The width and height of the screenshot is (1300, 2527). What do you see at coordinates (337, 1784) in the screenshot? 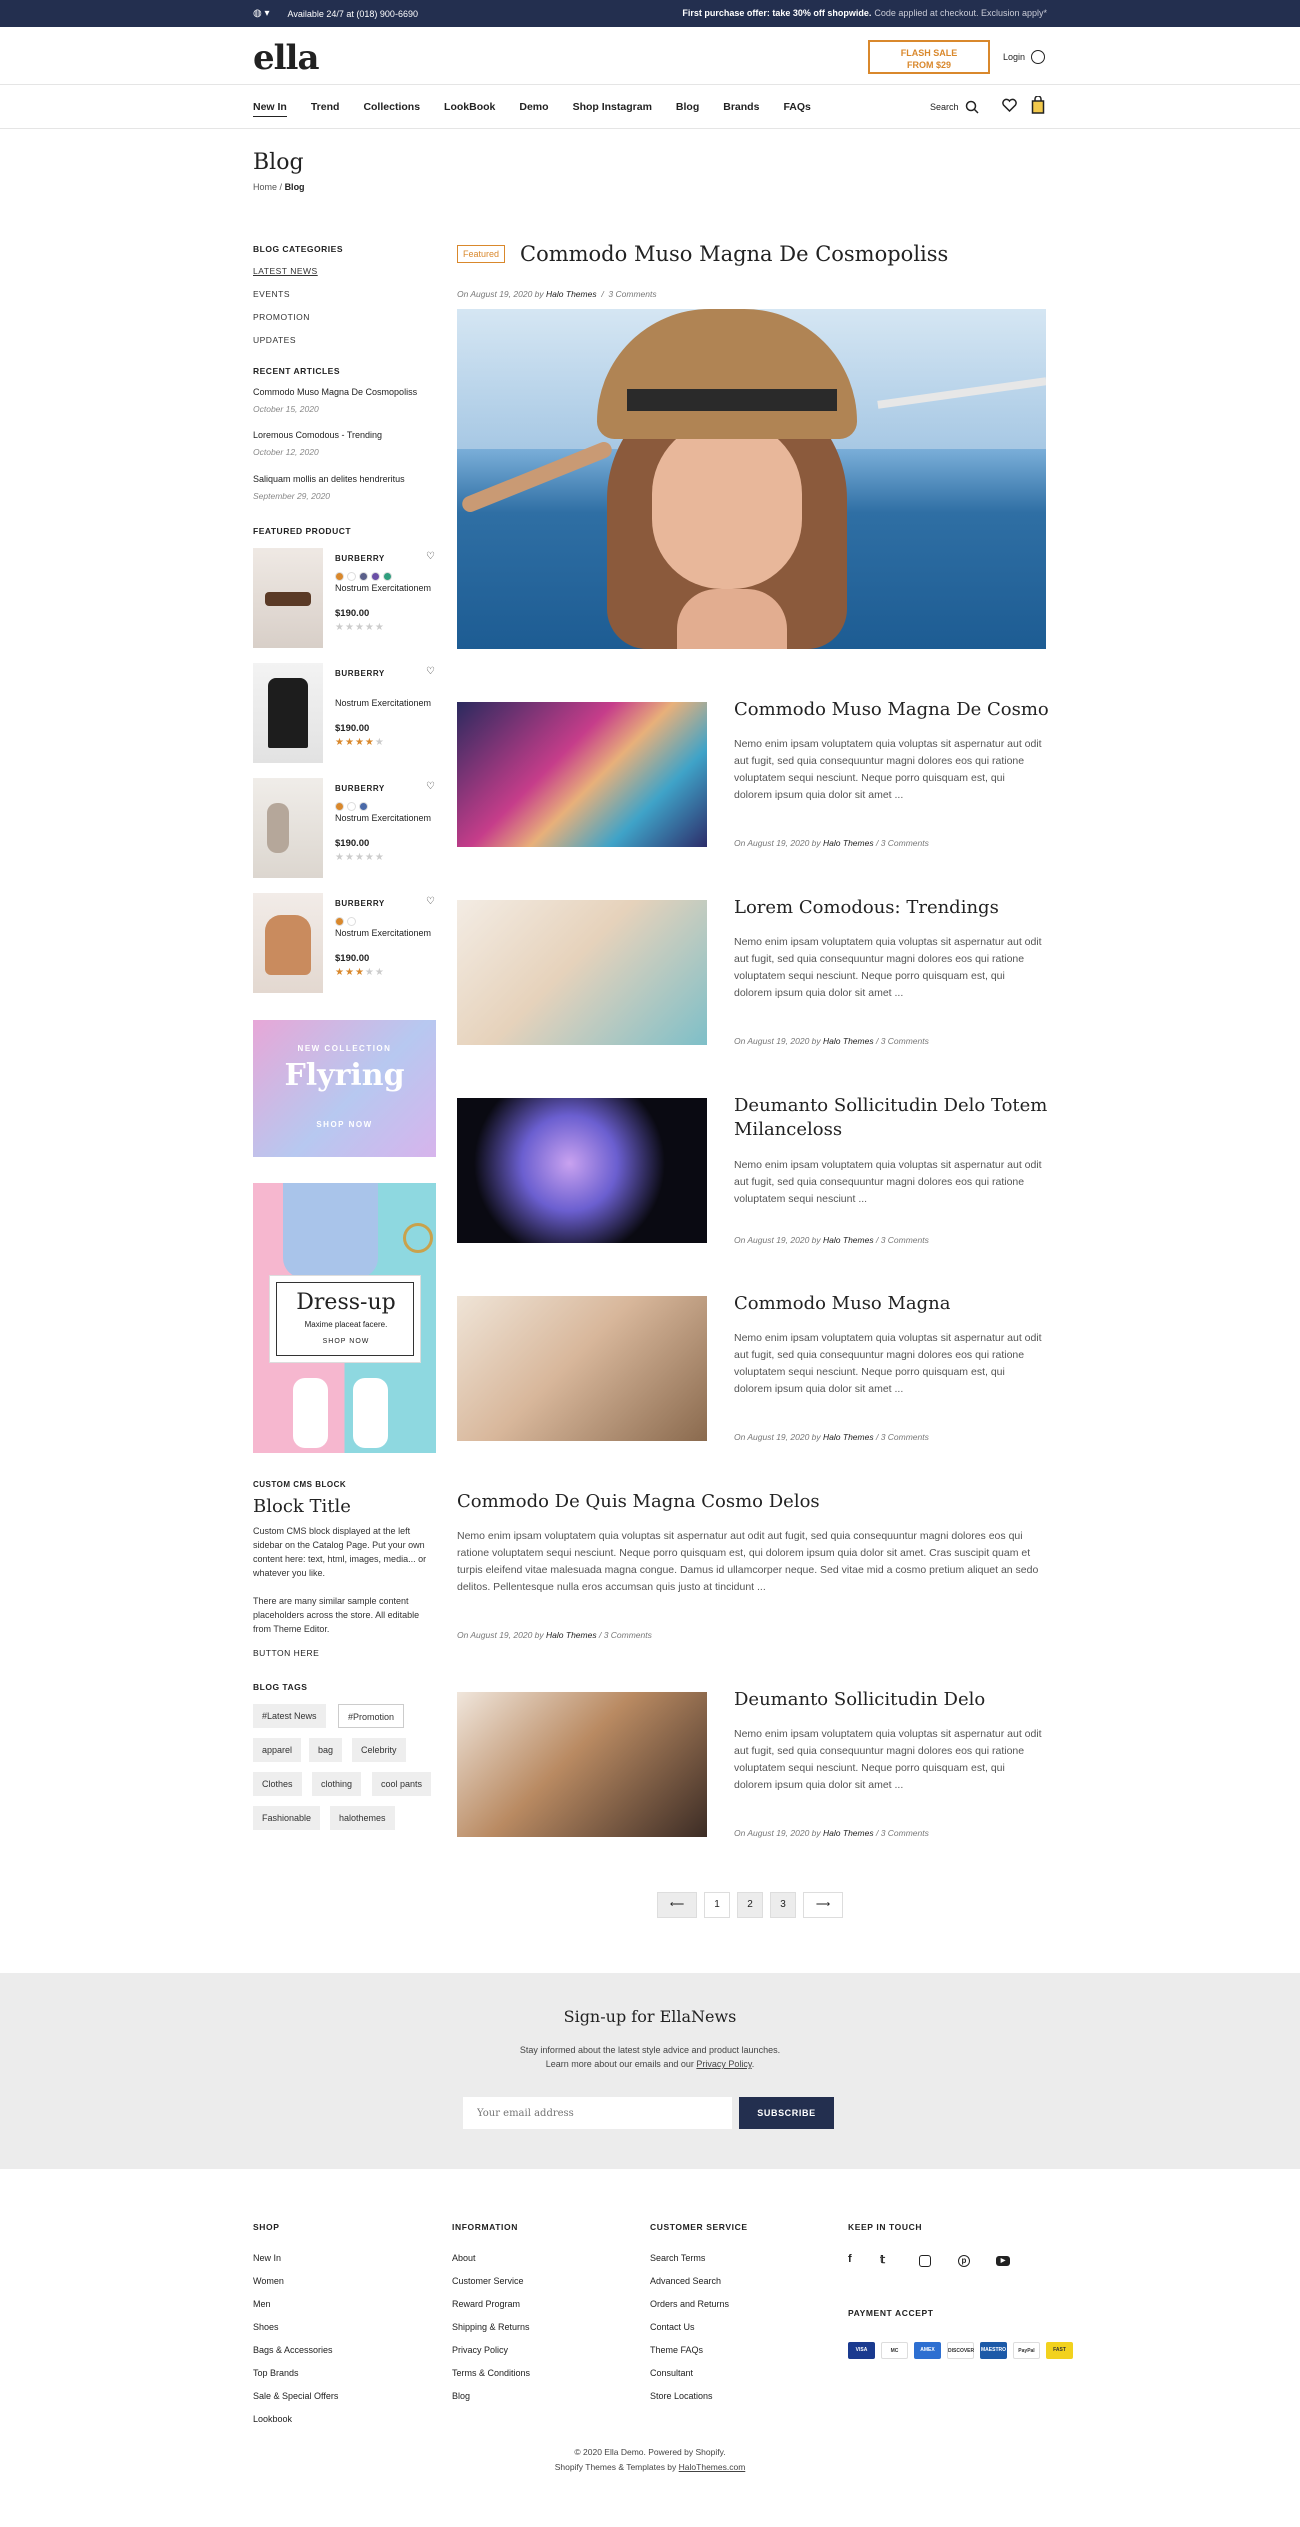
I see `tag-link: clothing` at bounding box center [337, 1784].